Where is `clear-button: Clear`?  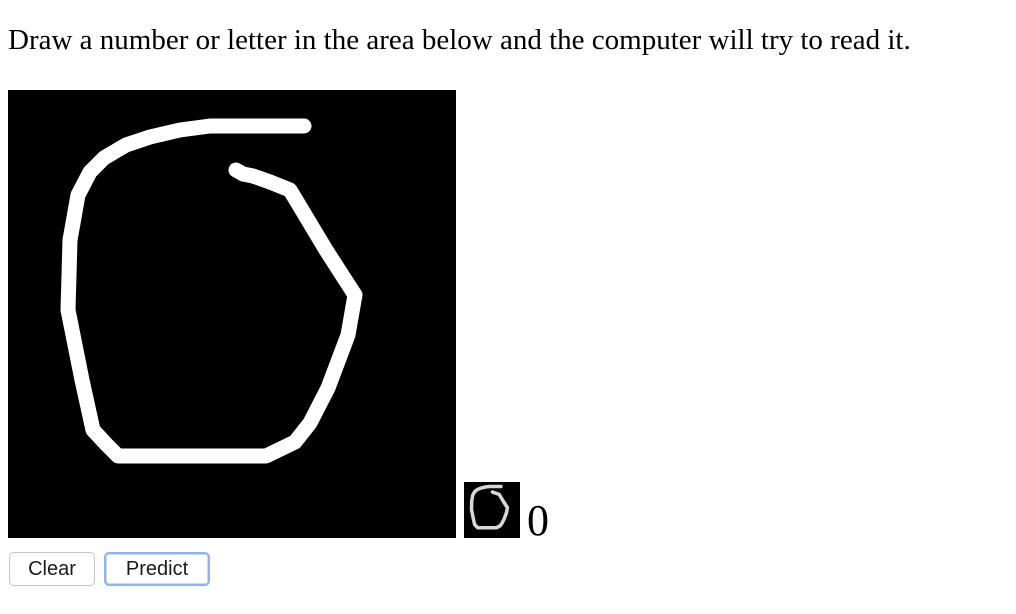
clear-button: Clear is located at coordinates (52, 569).